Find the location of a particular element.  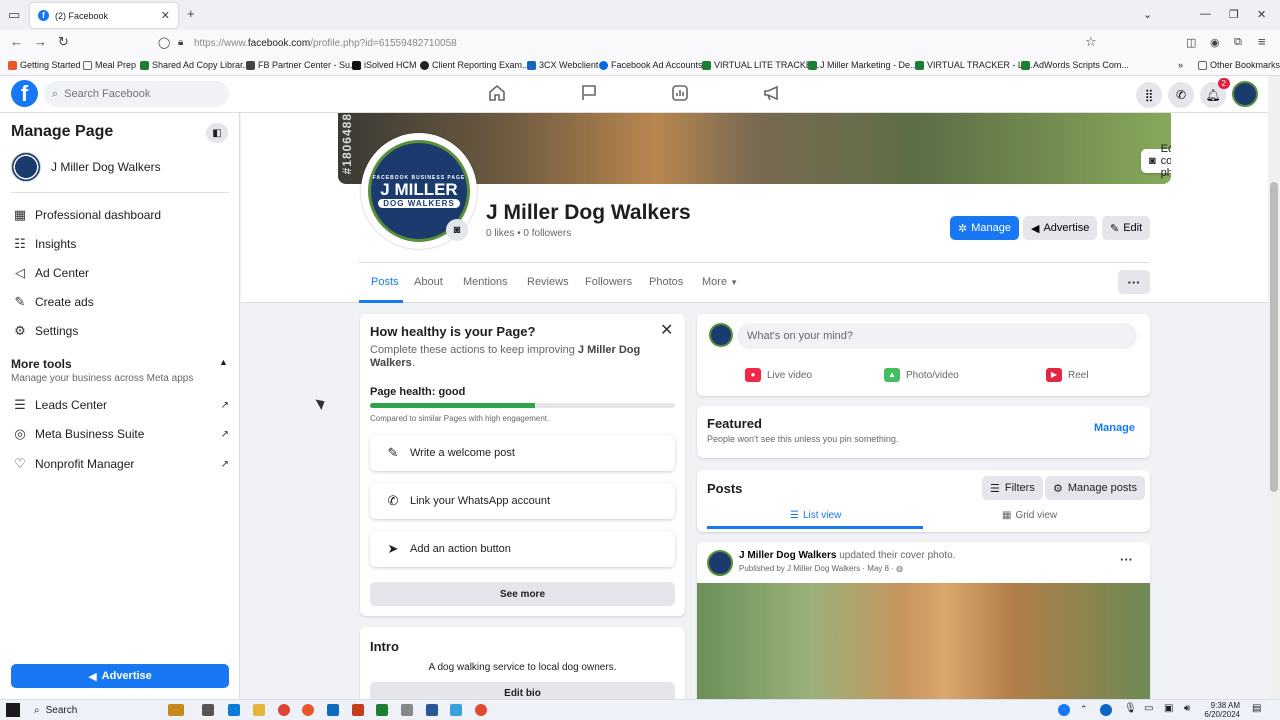

post-photo is located at coordinates (923, 641).